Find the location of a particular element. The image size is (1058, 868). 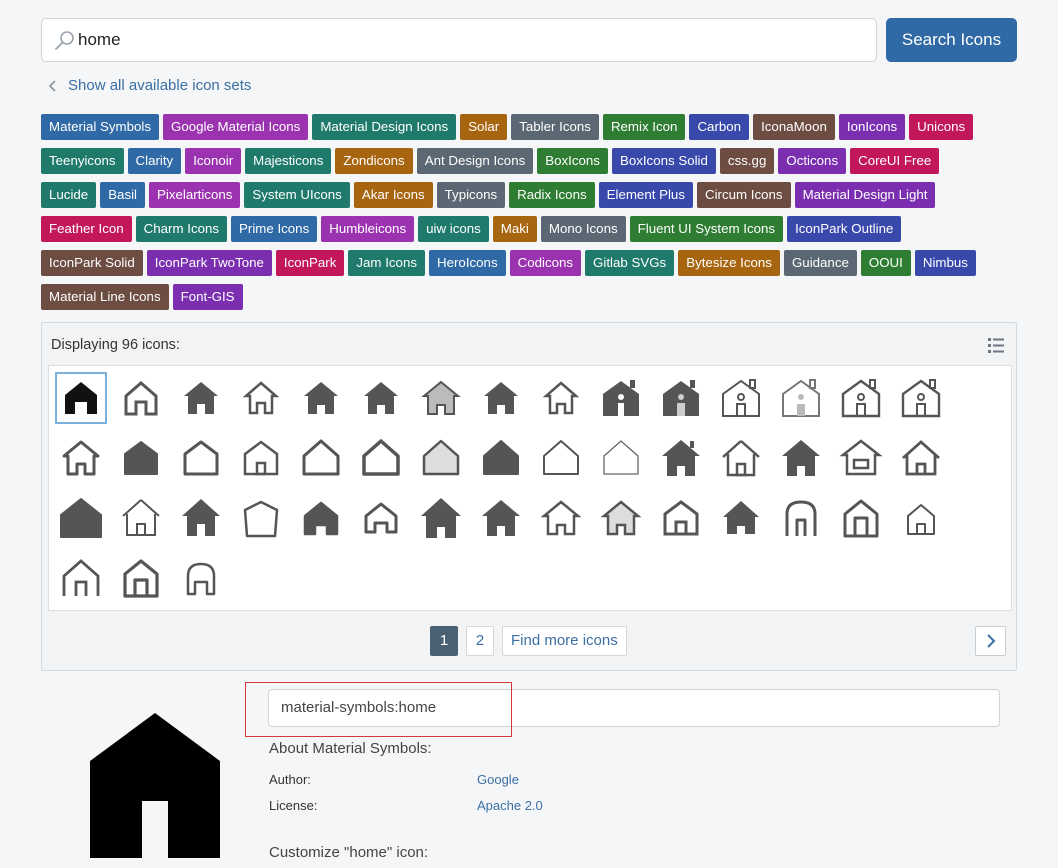

icon-set-tag: Bytesize Icons is located at coordinates (729, 263).